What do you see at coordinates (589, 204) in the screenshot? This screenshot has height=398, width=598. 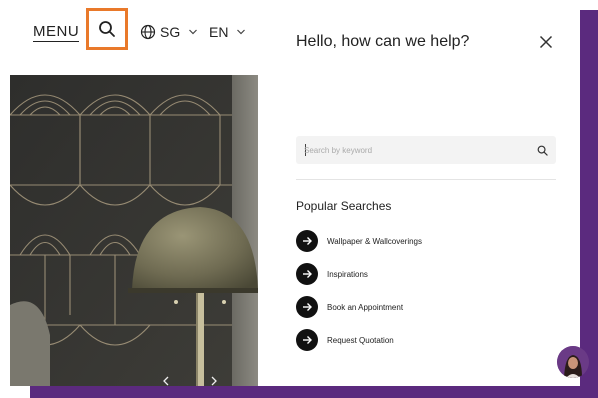 I see `frame-border-right` at bounding box center [589, 204].